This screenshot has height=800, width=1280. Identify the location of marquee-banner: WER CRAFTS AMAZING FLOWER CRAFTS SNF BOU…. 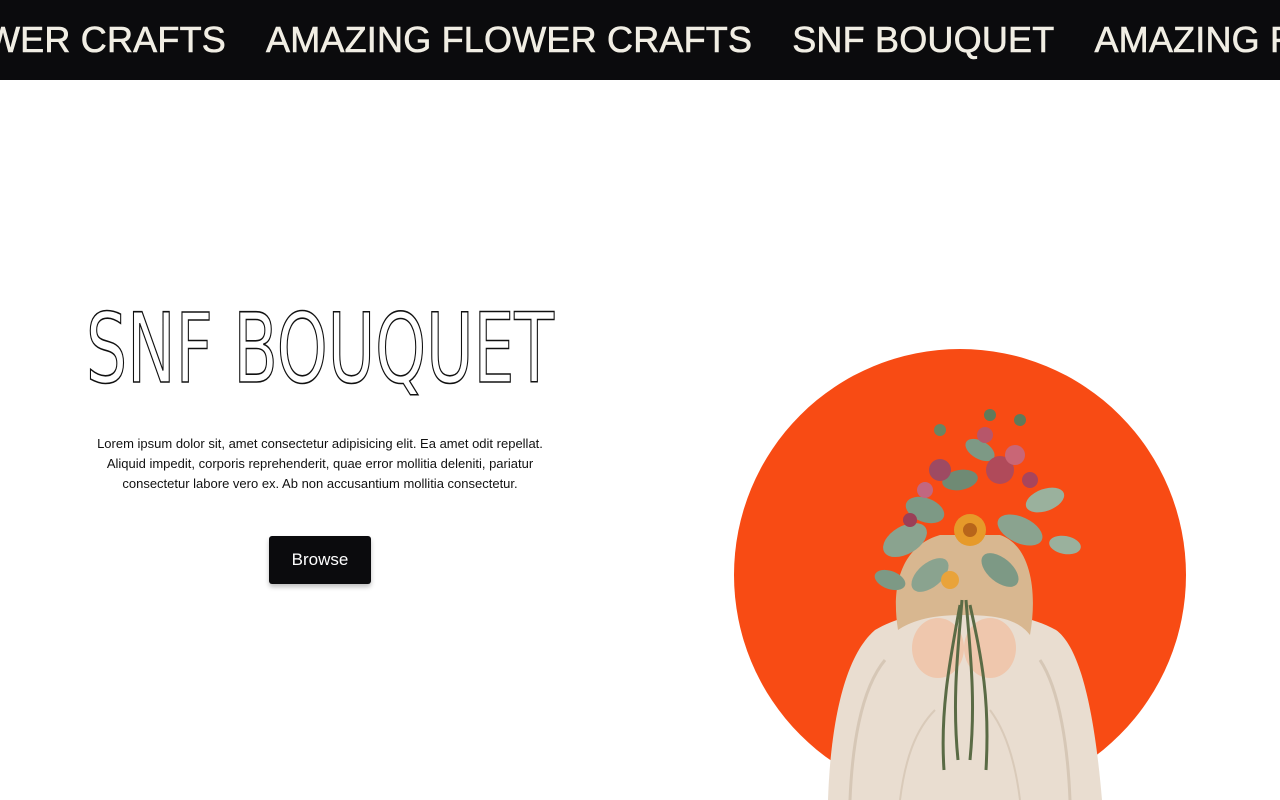
(640, 40).